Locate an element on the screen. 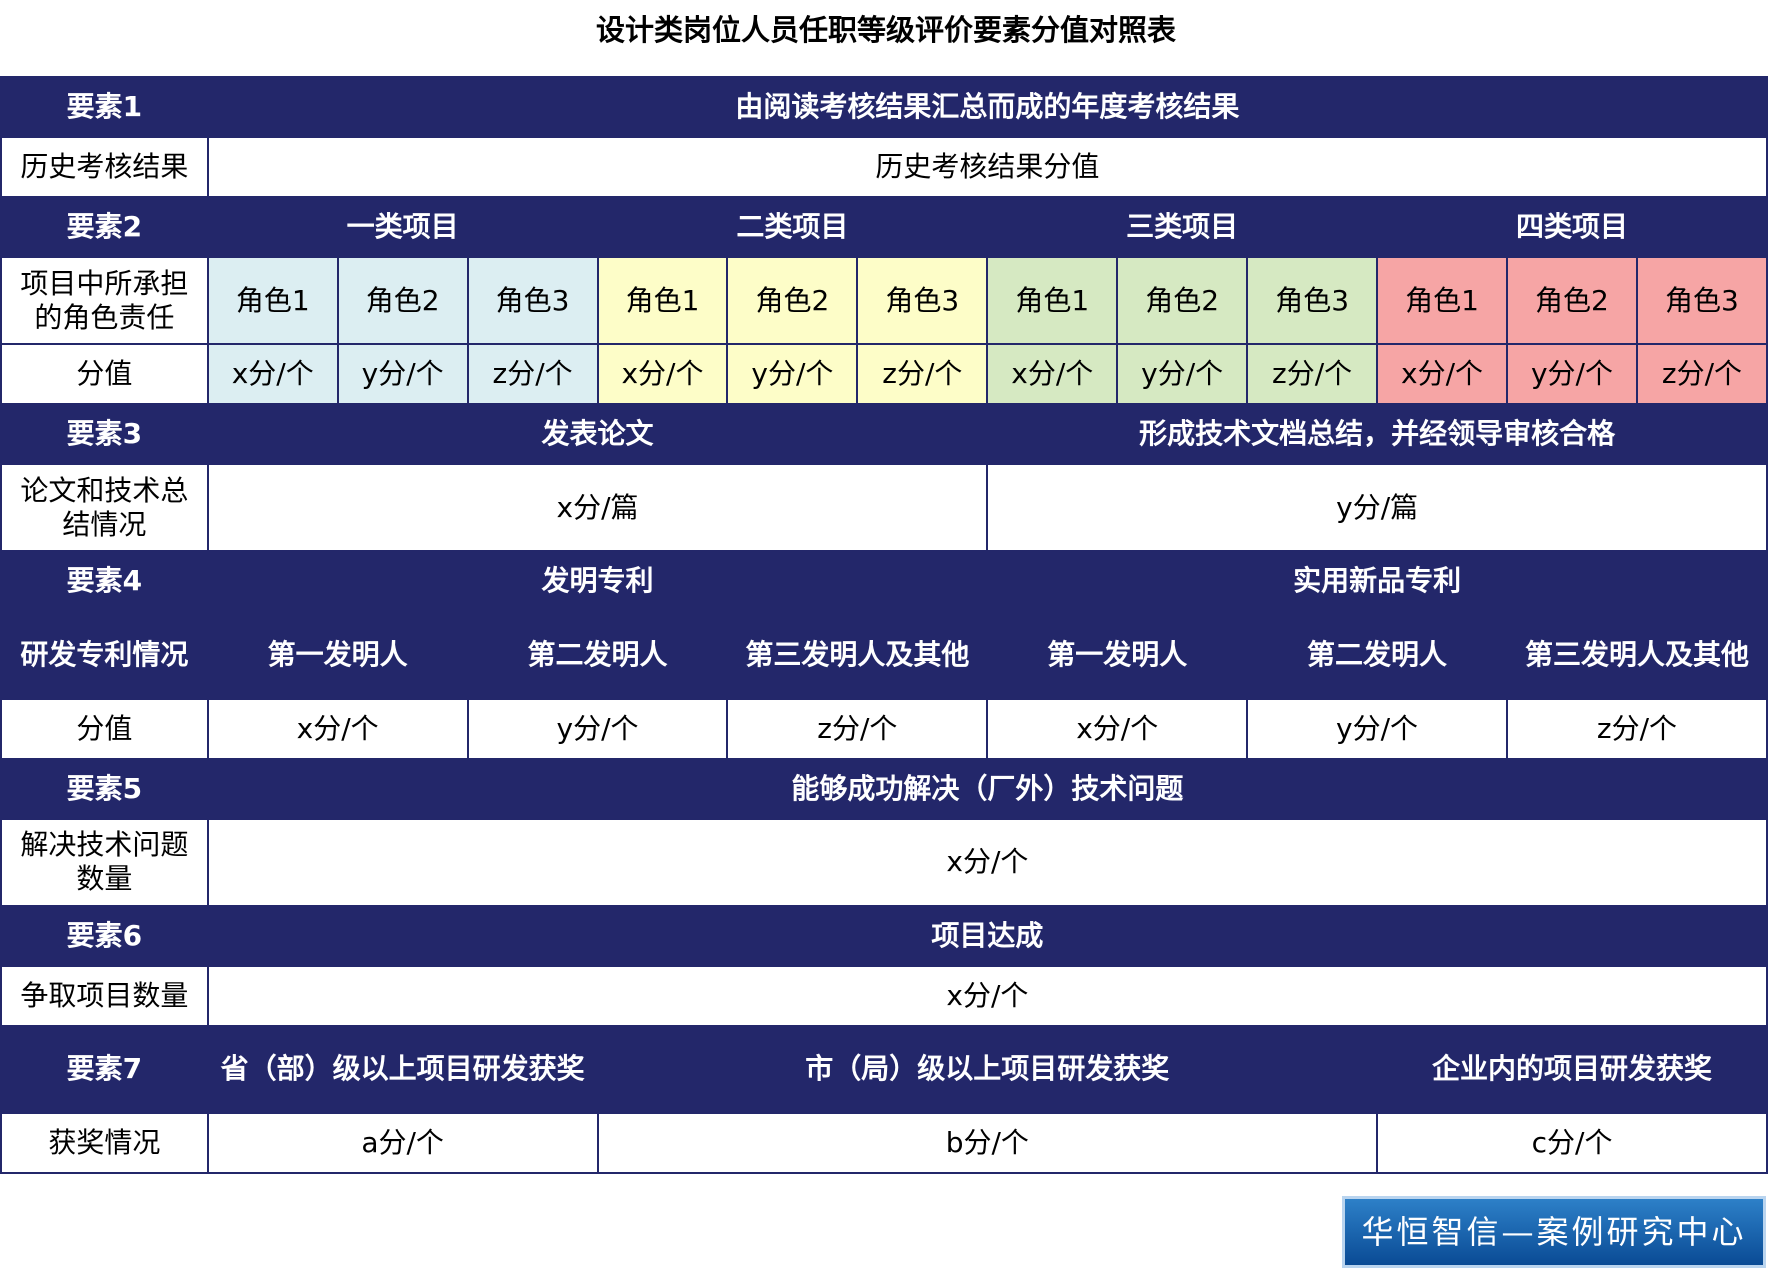  e6-value: x分/个 is located at coordinates (987, 995).